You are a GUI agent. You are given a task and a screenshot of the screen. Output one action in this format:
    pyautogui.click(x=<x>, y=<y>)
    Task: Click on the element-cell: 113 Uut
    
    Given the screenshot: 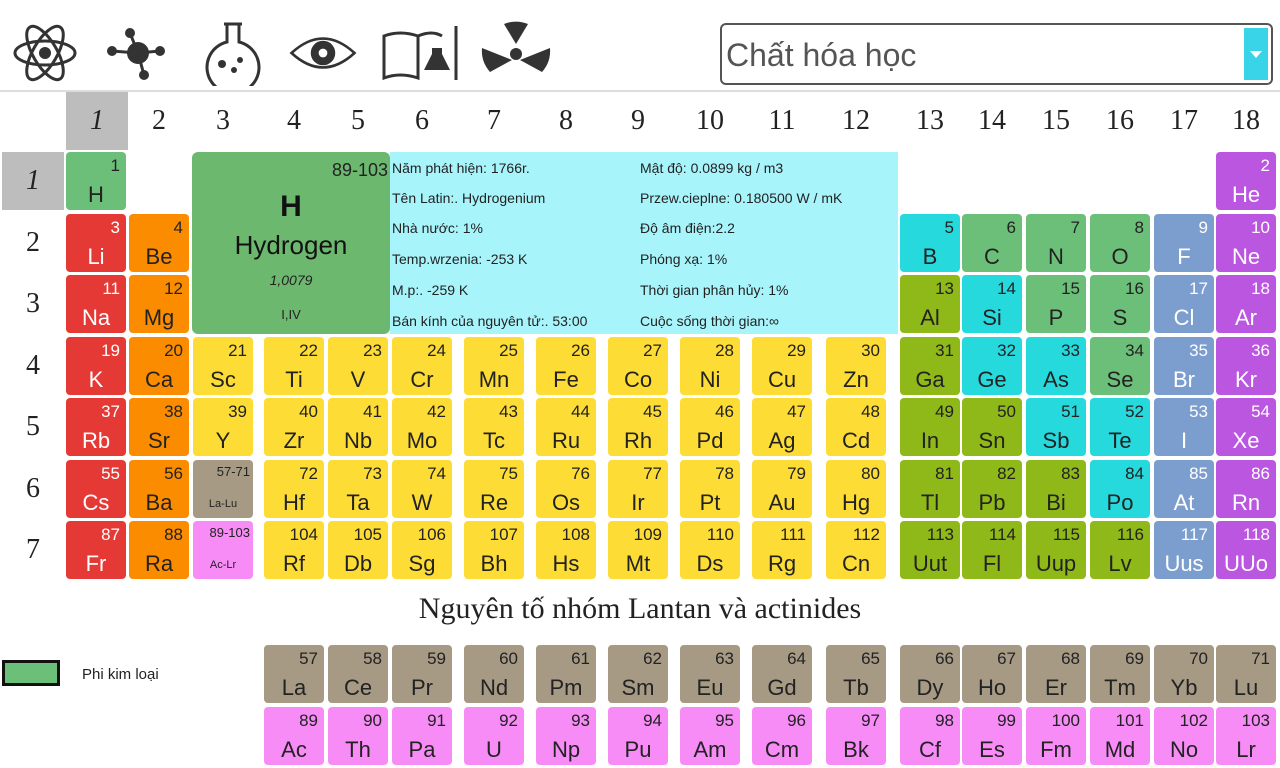 What is the action you would take?
    pyautogui.click(x=930, y=550)
    